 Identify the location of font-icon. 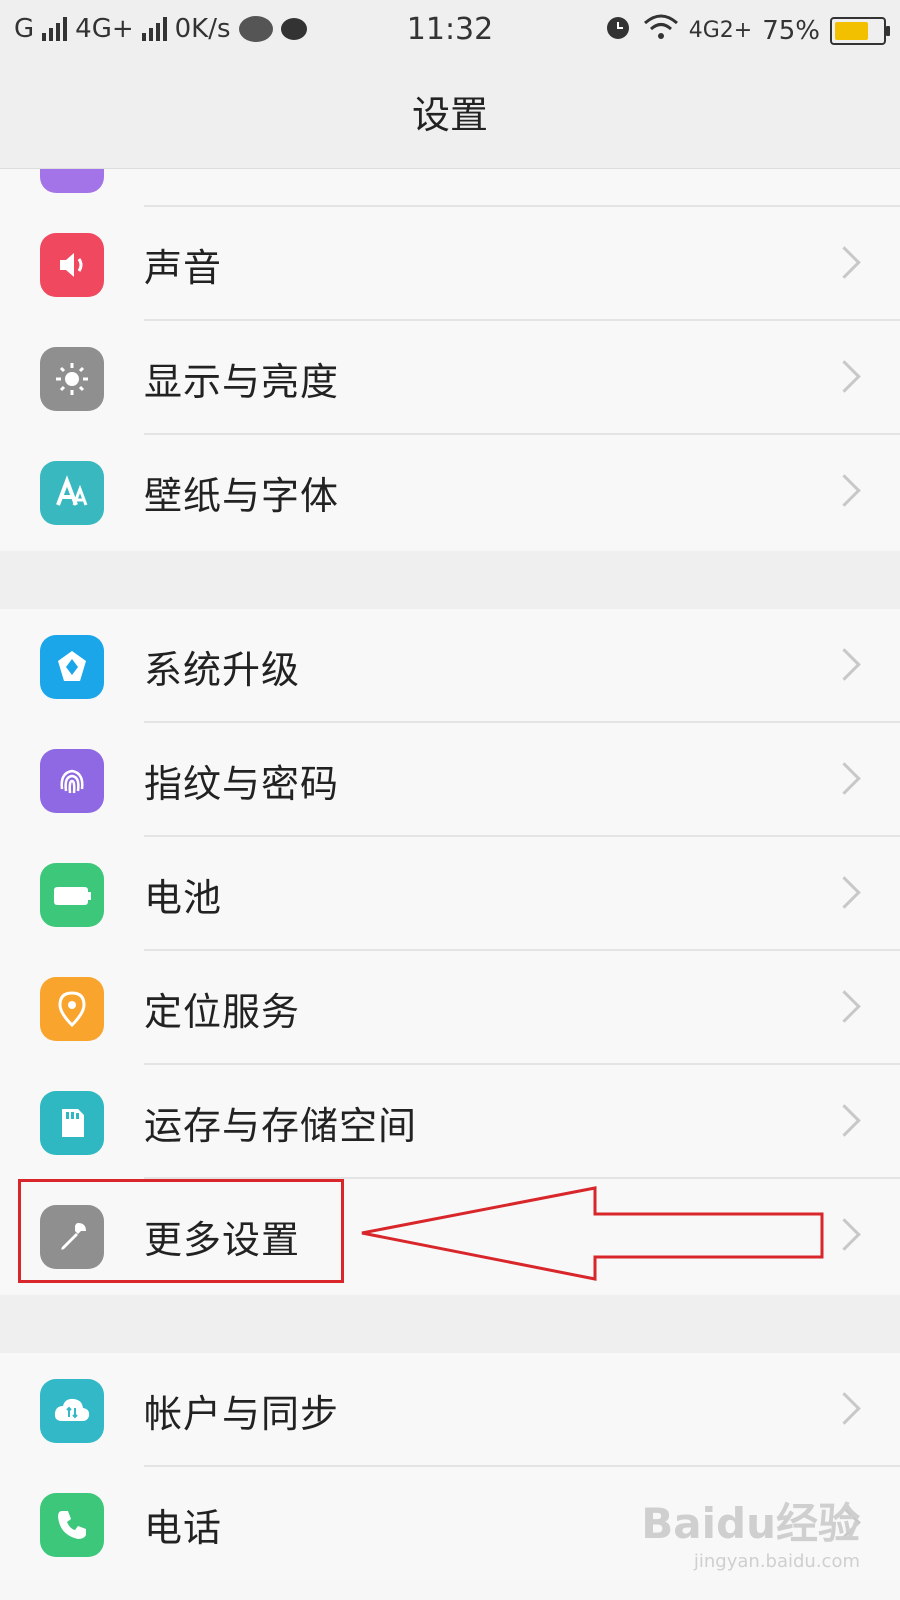
(72, 493).